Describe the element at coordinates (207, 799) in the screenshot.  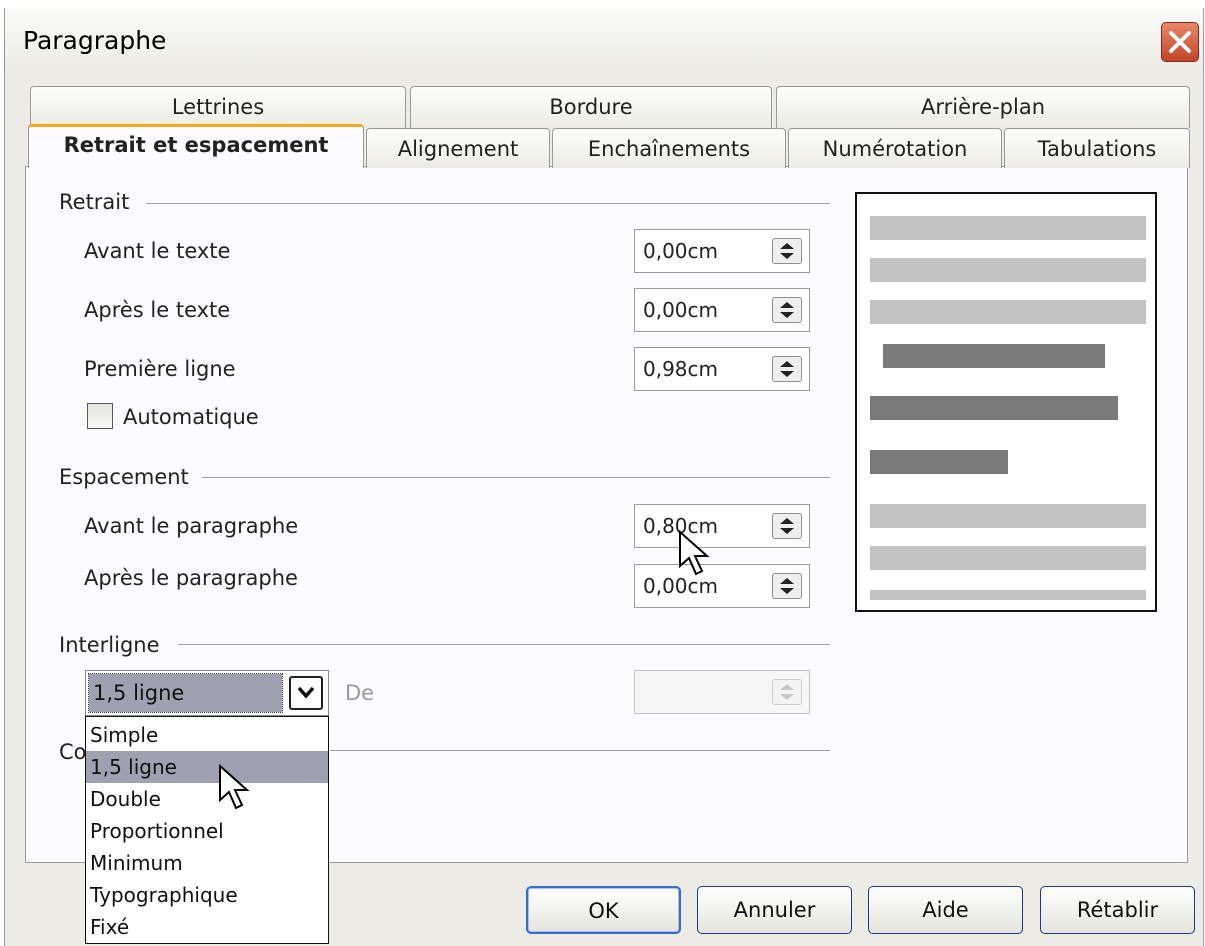
I see `option-double: Double` at that location.